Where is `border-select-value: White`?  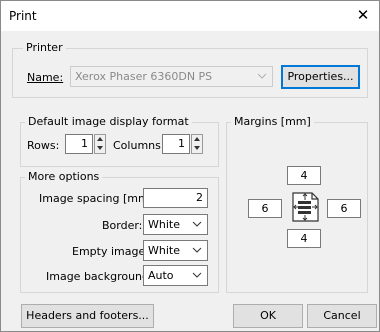 border-select-value: White is located at coordinates (164, 224).